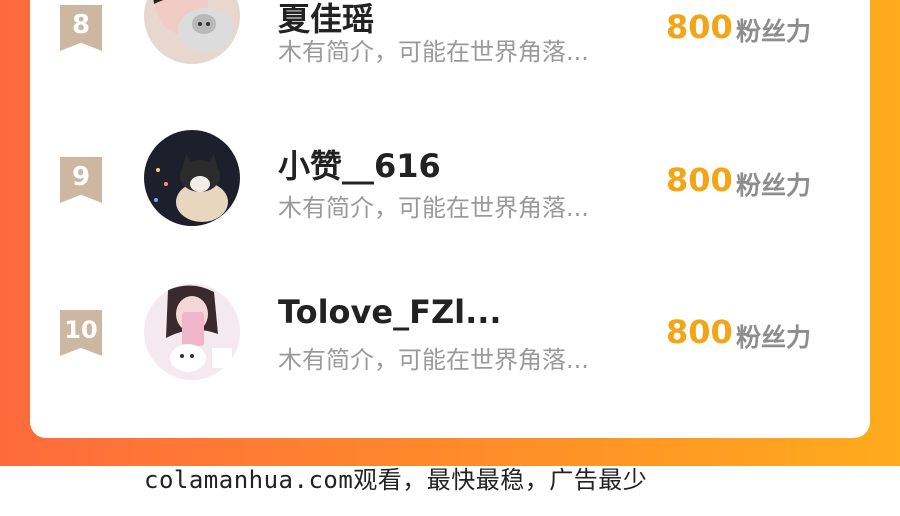 This screenshot has width=900, height=516. Describe the element at coordinates (81, 180) in the screenshot. I see `rank-badge-icon: 9` at that location.